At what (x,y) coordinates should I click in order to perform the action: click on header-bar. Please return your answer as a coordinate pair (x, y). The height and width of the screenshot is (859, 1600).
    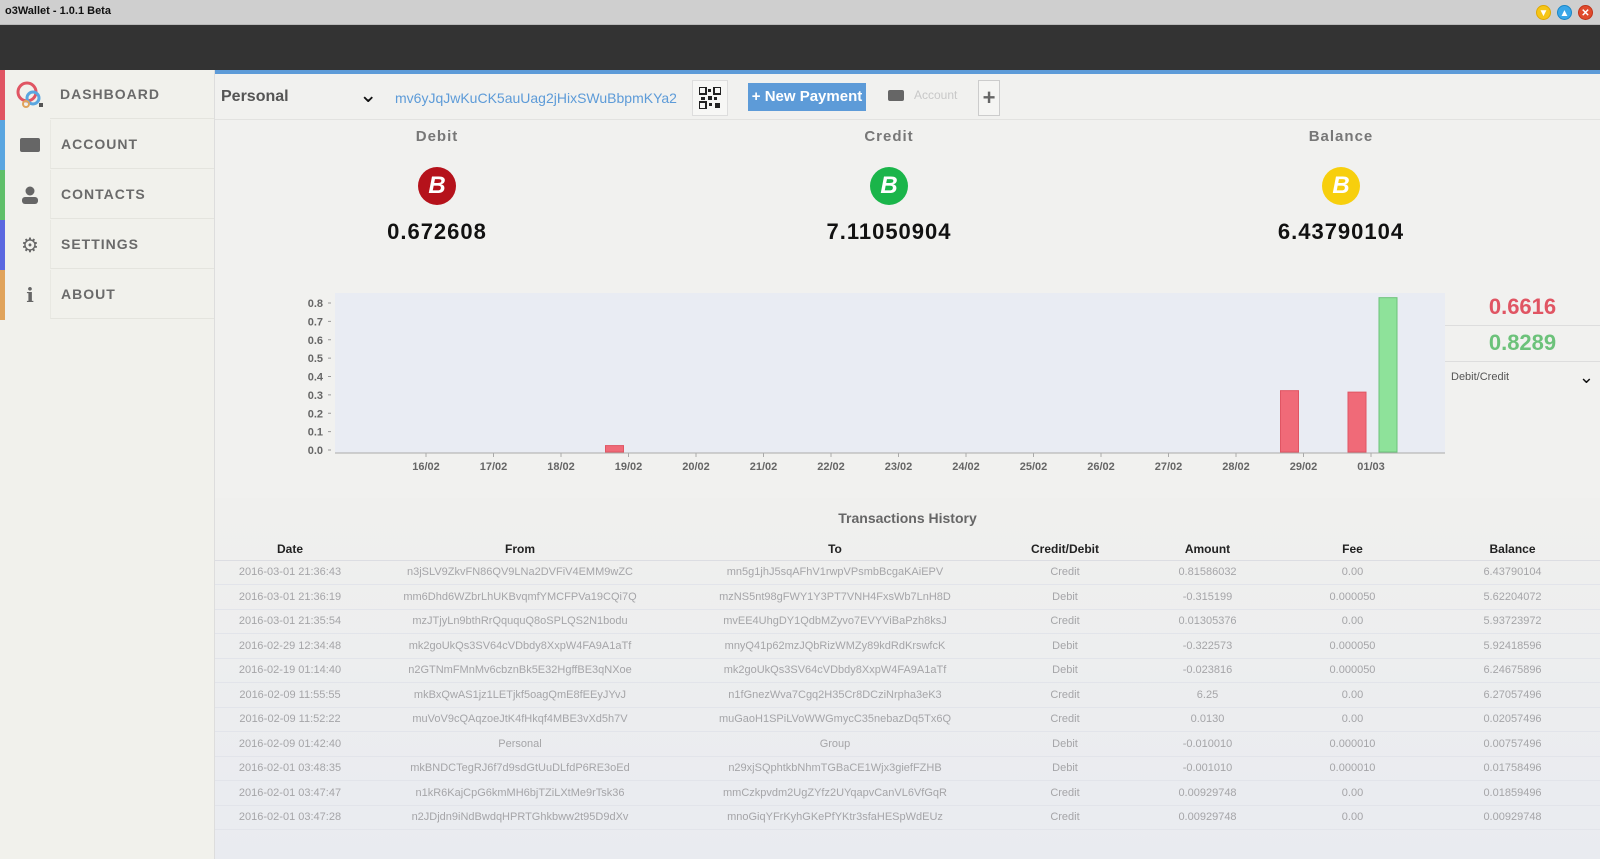
    Looking at the image, I should click on (800, 47).